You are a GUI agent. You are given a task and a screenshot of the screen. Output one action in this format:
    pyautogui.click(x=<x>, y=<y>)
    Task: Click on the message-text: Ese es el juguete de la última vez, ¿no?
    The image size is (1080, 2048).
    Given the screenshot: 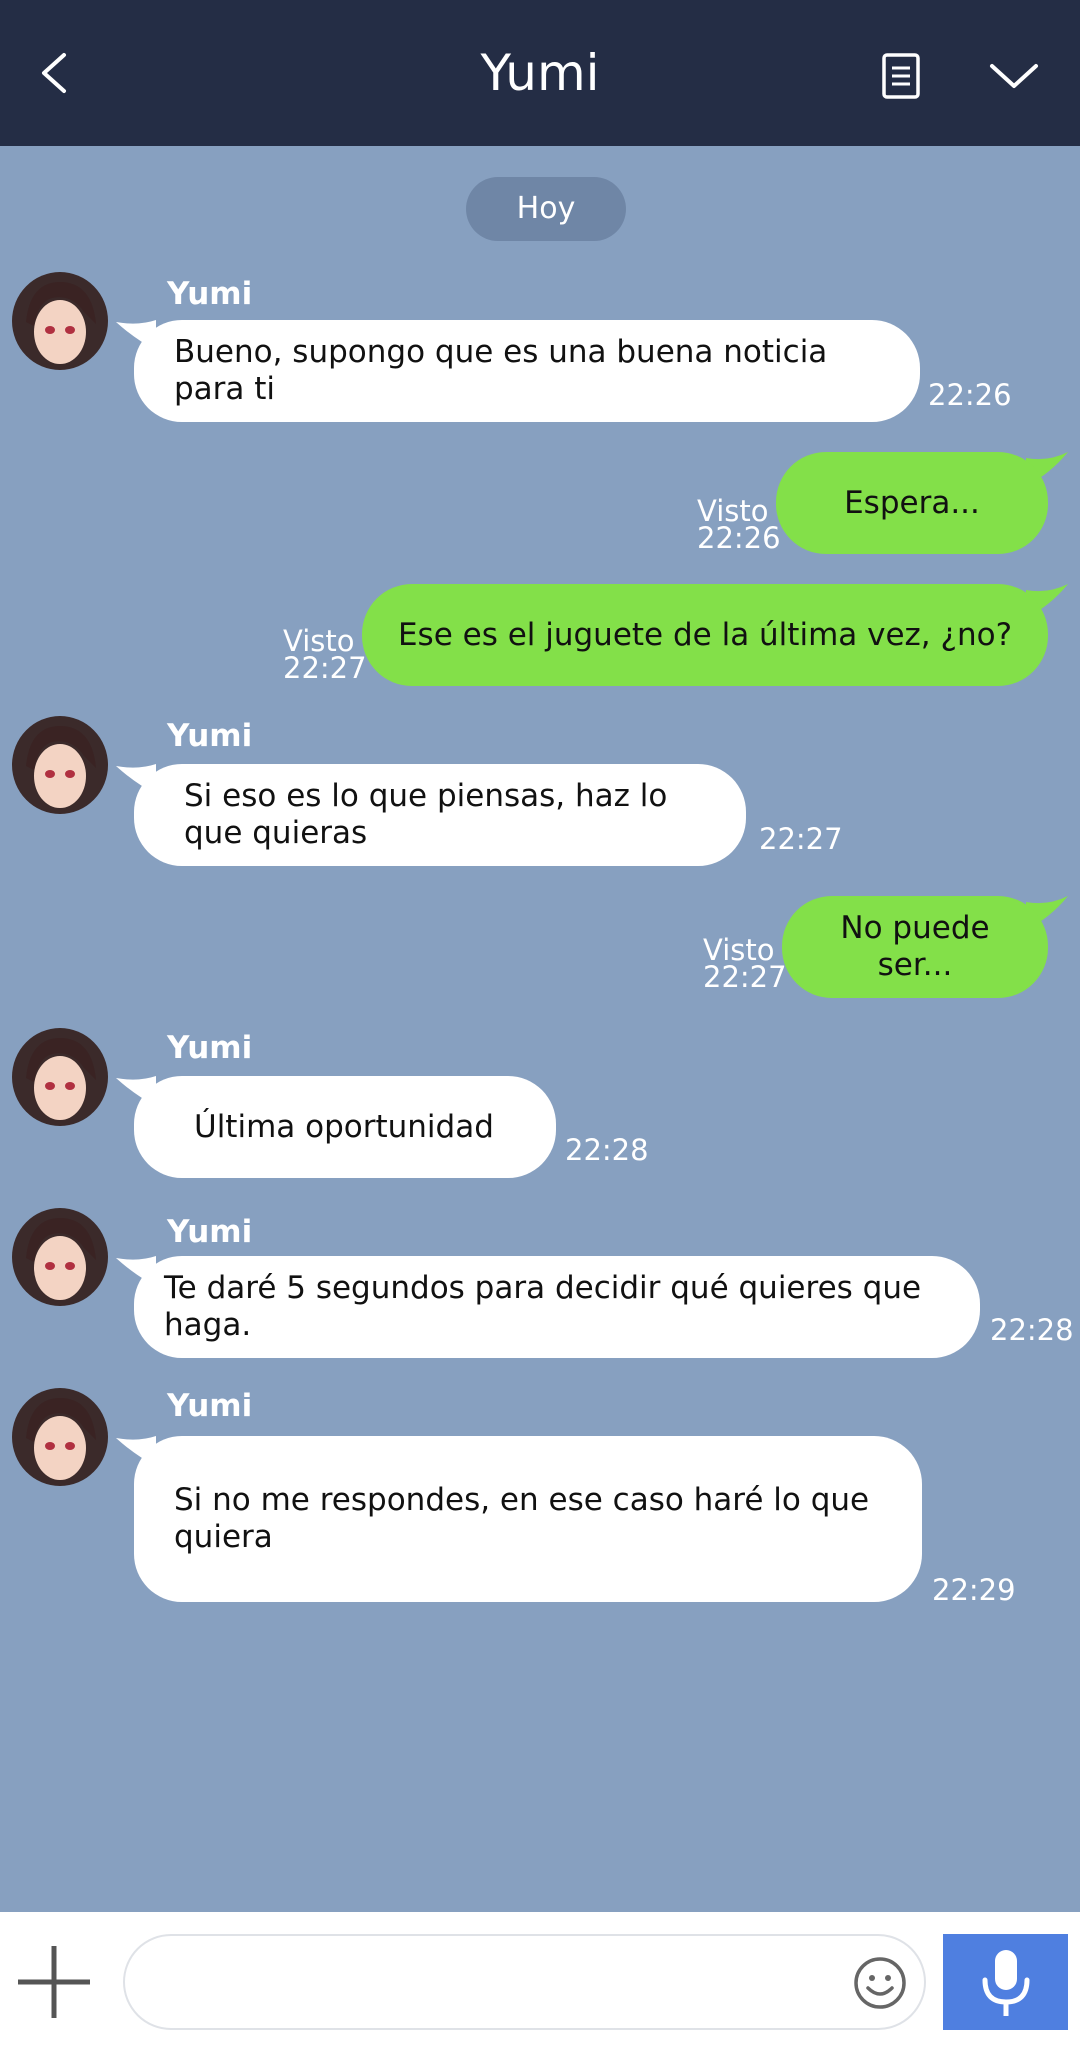 What is the action you would take?
    pyautogui.click(x=705, y=634)
    